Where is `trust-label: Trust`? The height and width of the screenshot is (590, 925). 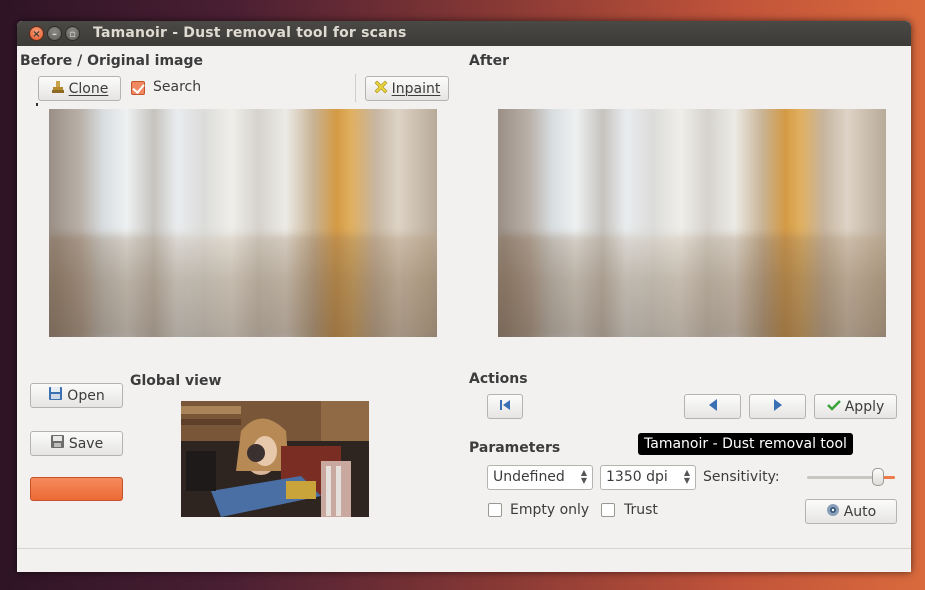 trust-label: Trust is located at coordinates (641, 510).